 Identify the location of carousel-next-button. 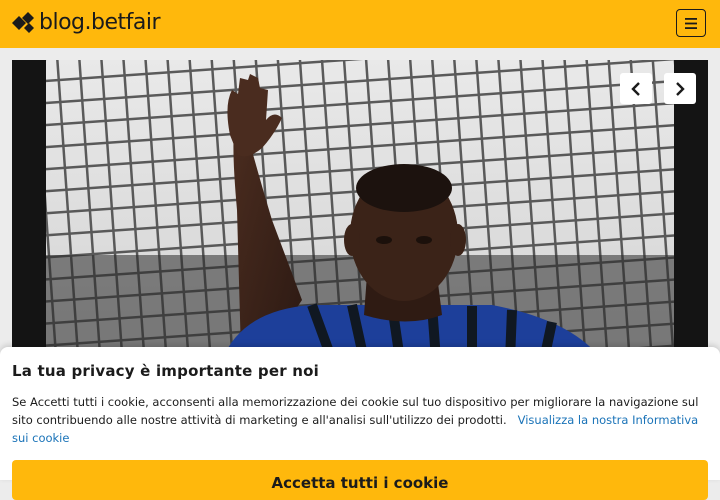
(680, 88).